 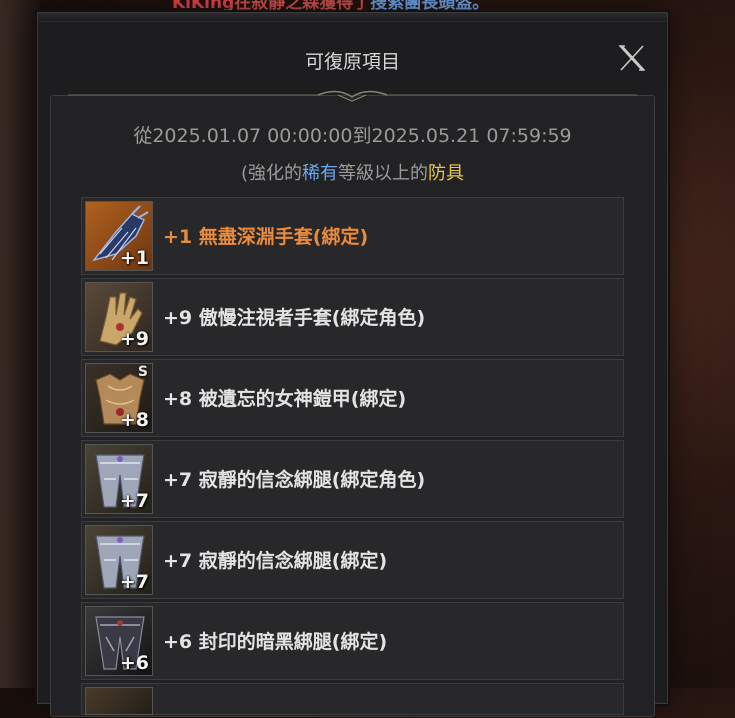 I want to click on abyss-gauntlet-icon: +1, so click(x=119, y=236).